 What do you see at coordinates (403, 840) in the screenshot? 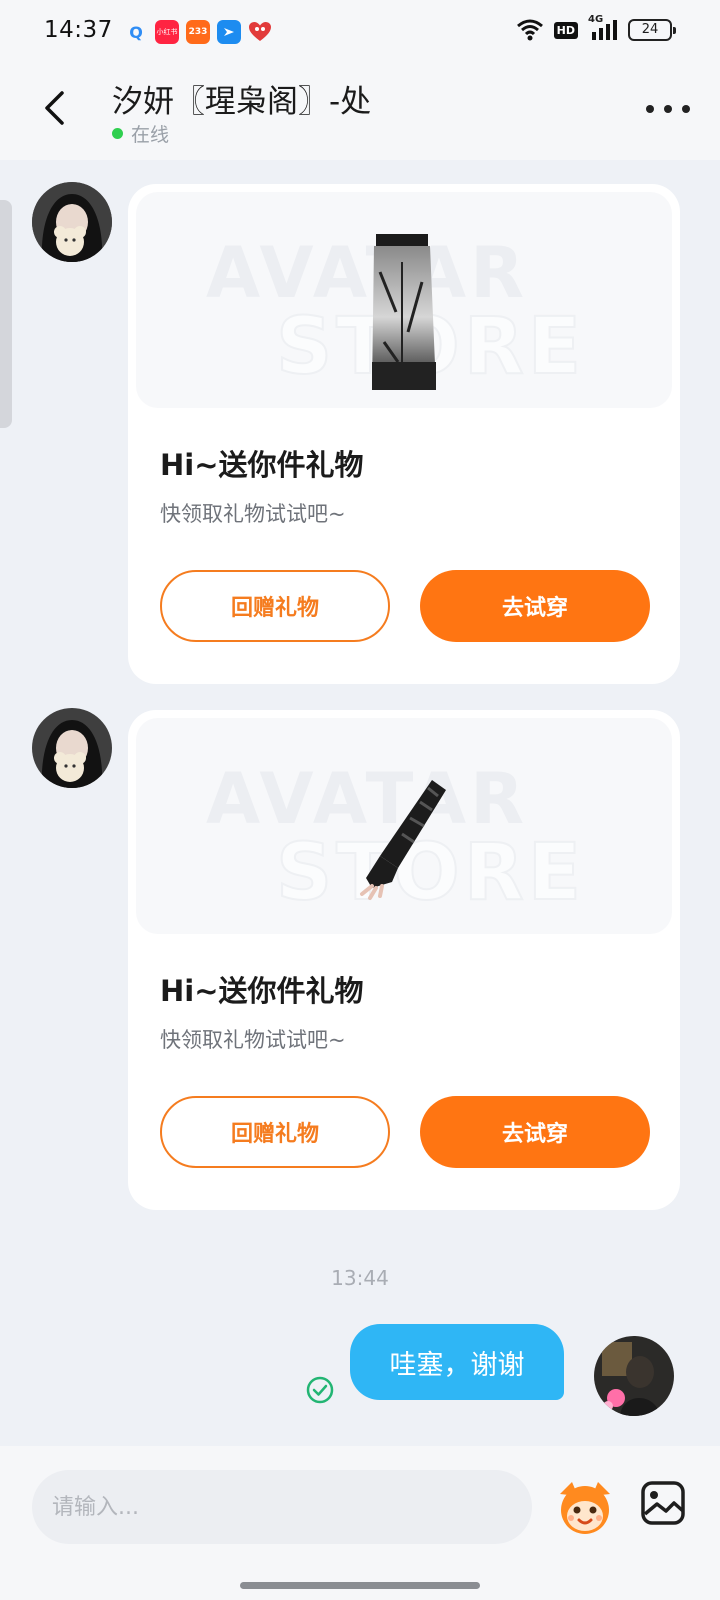
I see `black-arm-sleeve-item-icon` at bounding box center [403, 840].